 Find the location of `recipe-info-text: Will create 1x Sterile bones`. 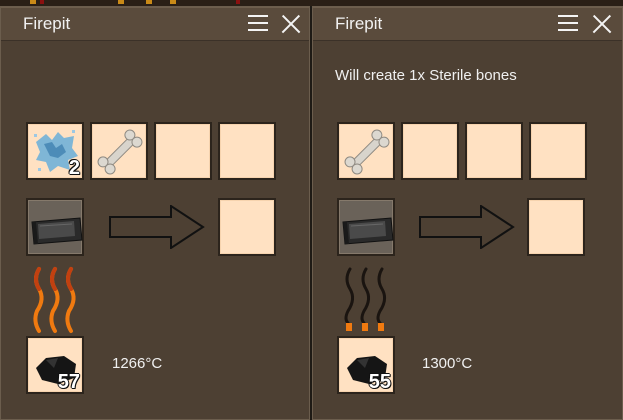

recipe-info-text: Will create 1x Sterile bones is located at coordinates (426, 75).